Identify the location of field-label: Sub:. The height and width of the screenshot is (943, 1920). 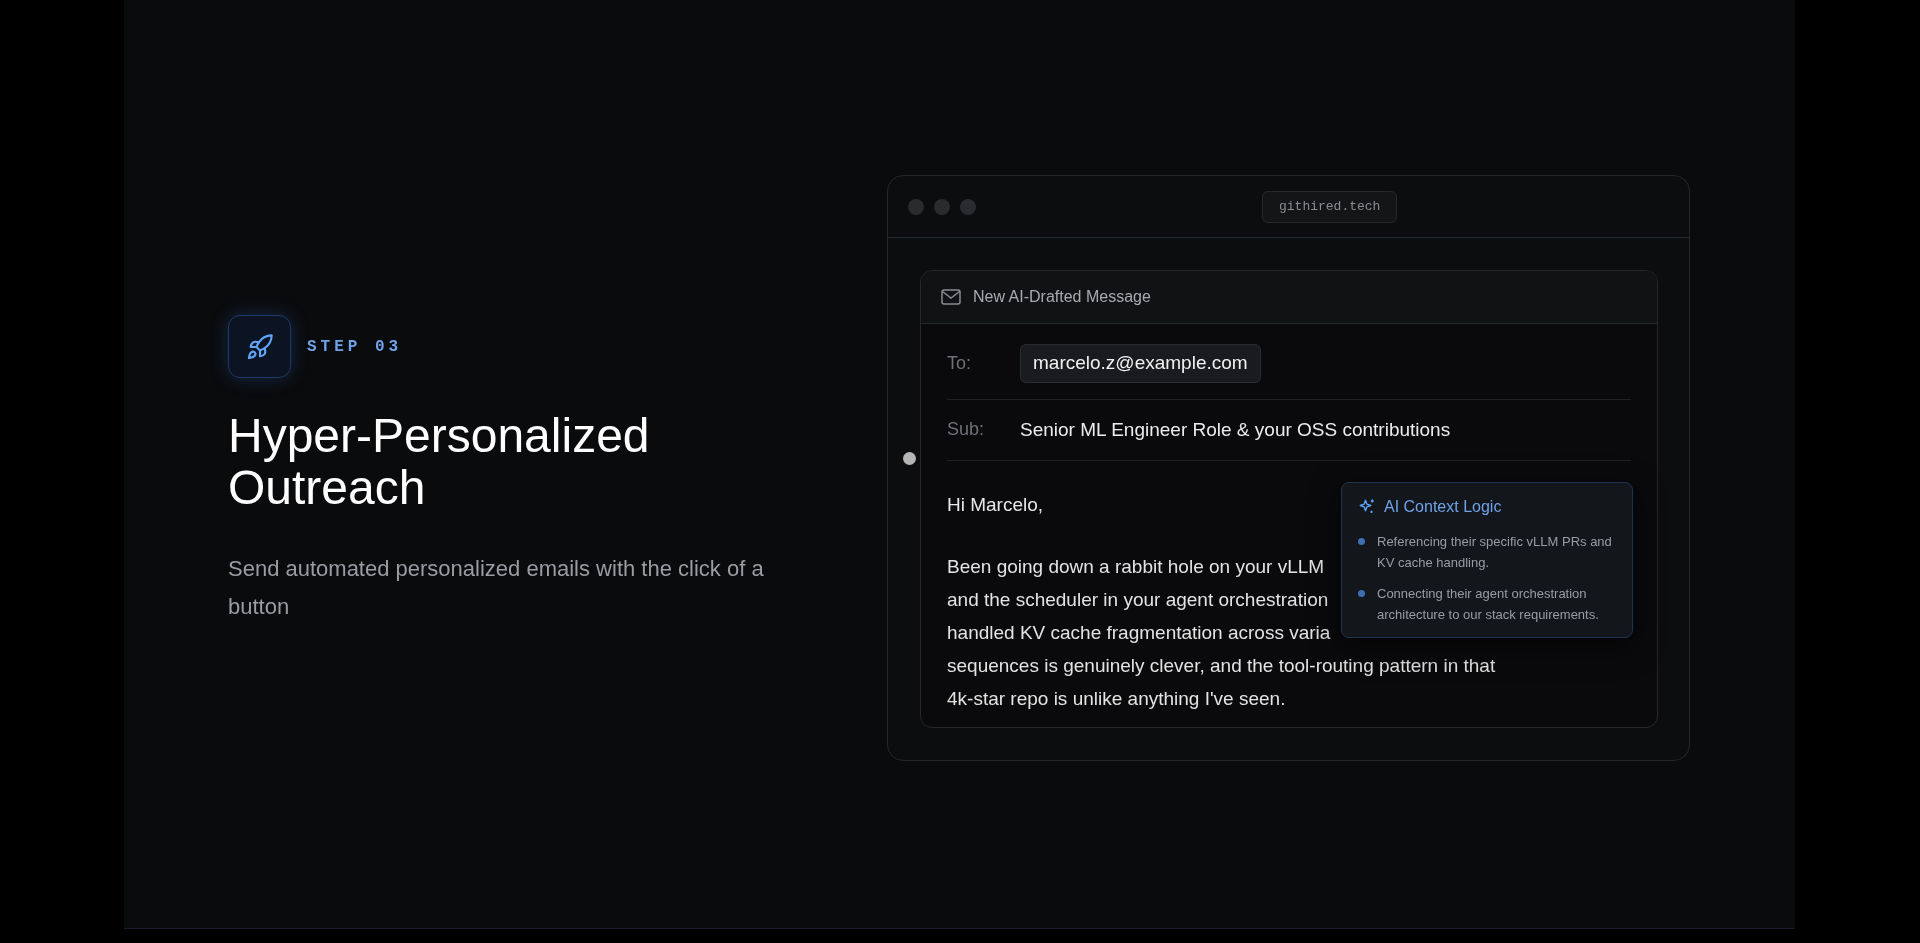
(966, 430).